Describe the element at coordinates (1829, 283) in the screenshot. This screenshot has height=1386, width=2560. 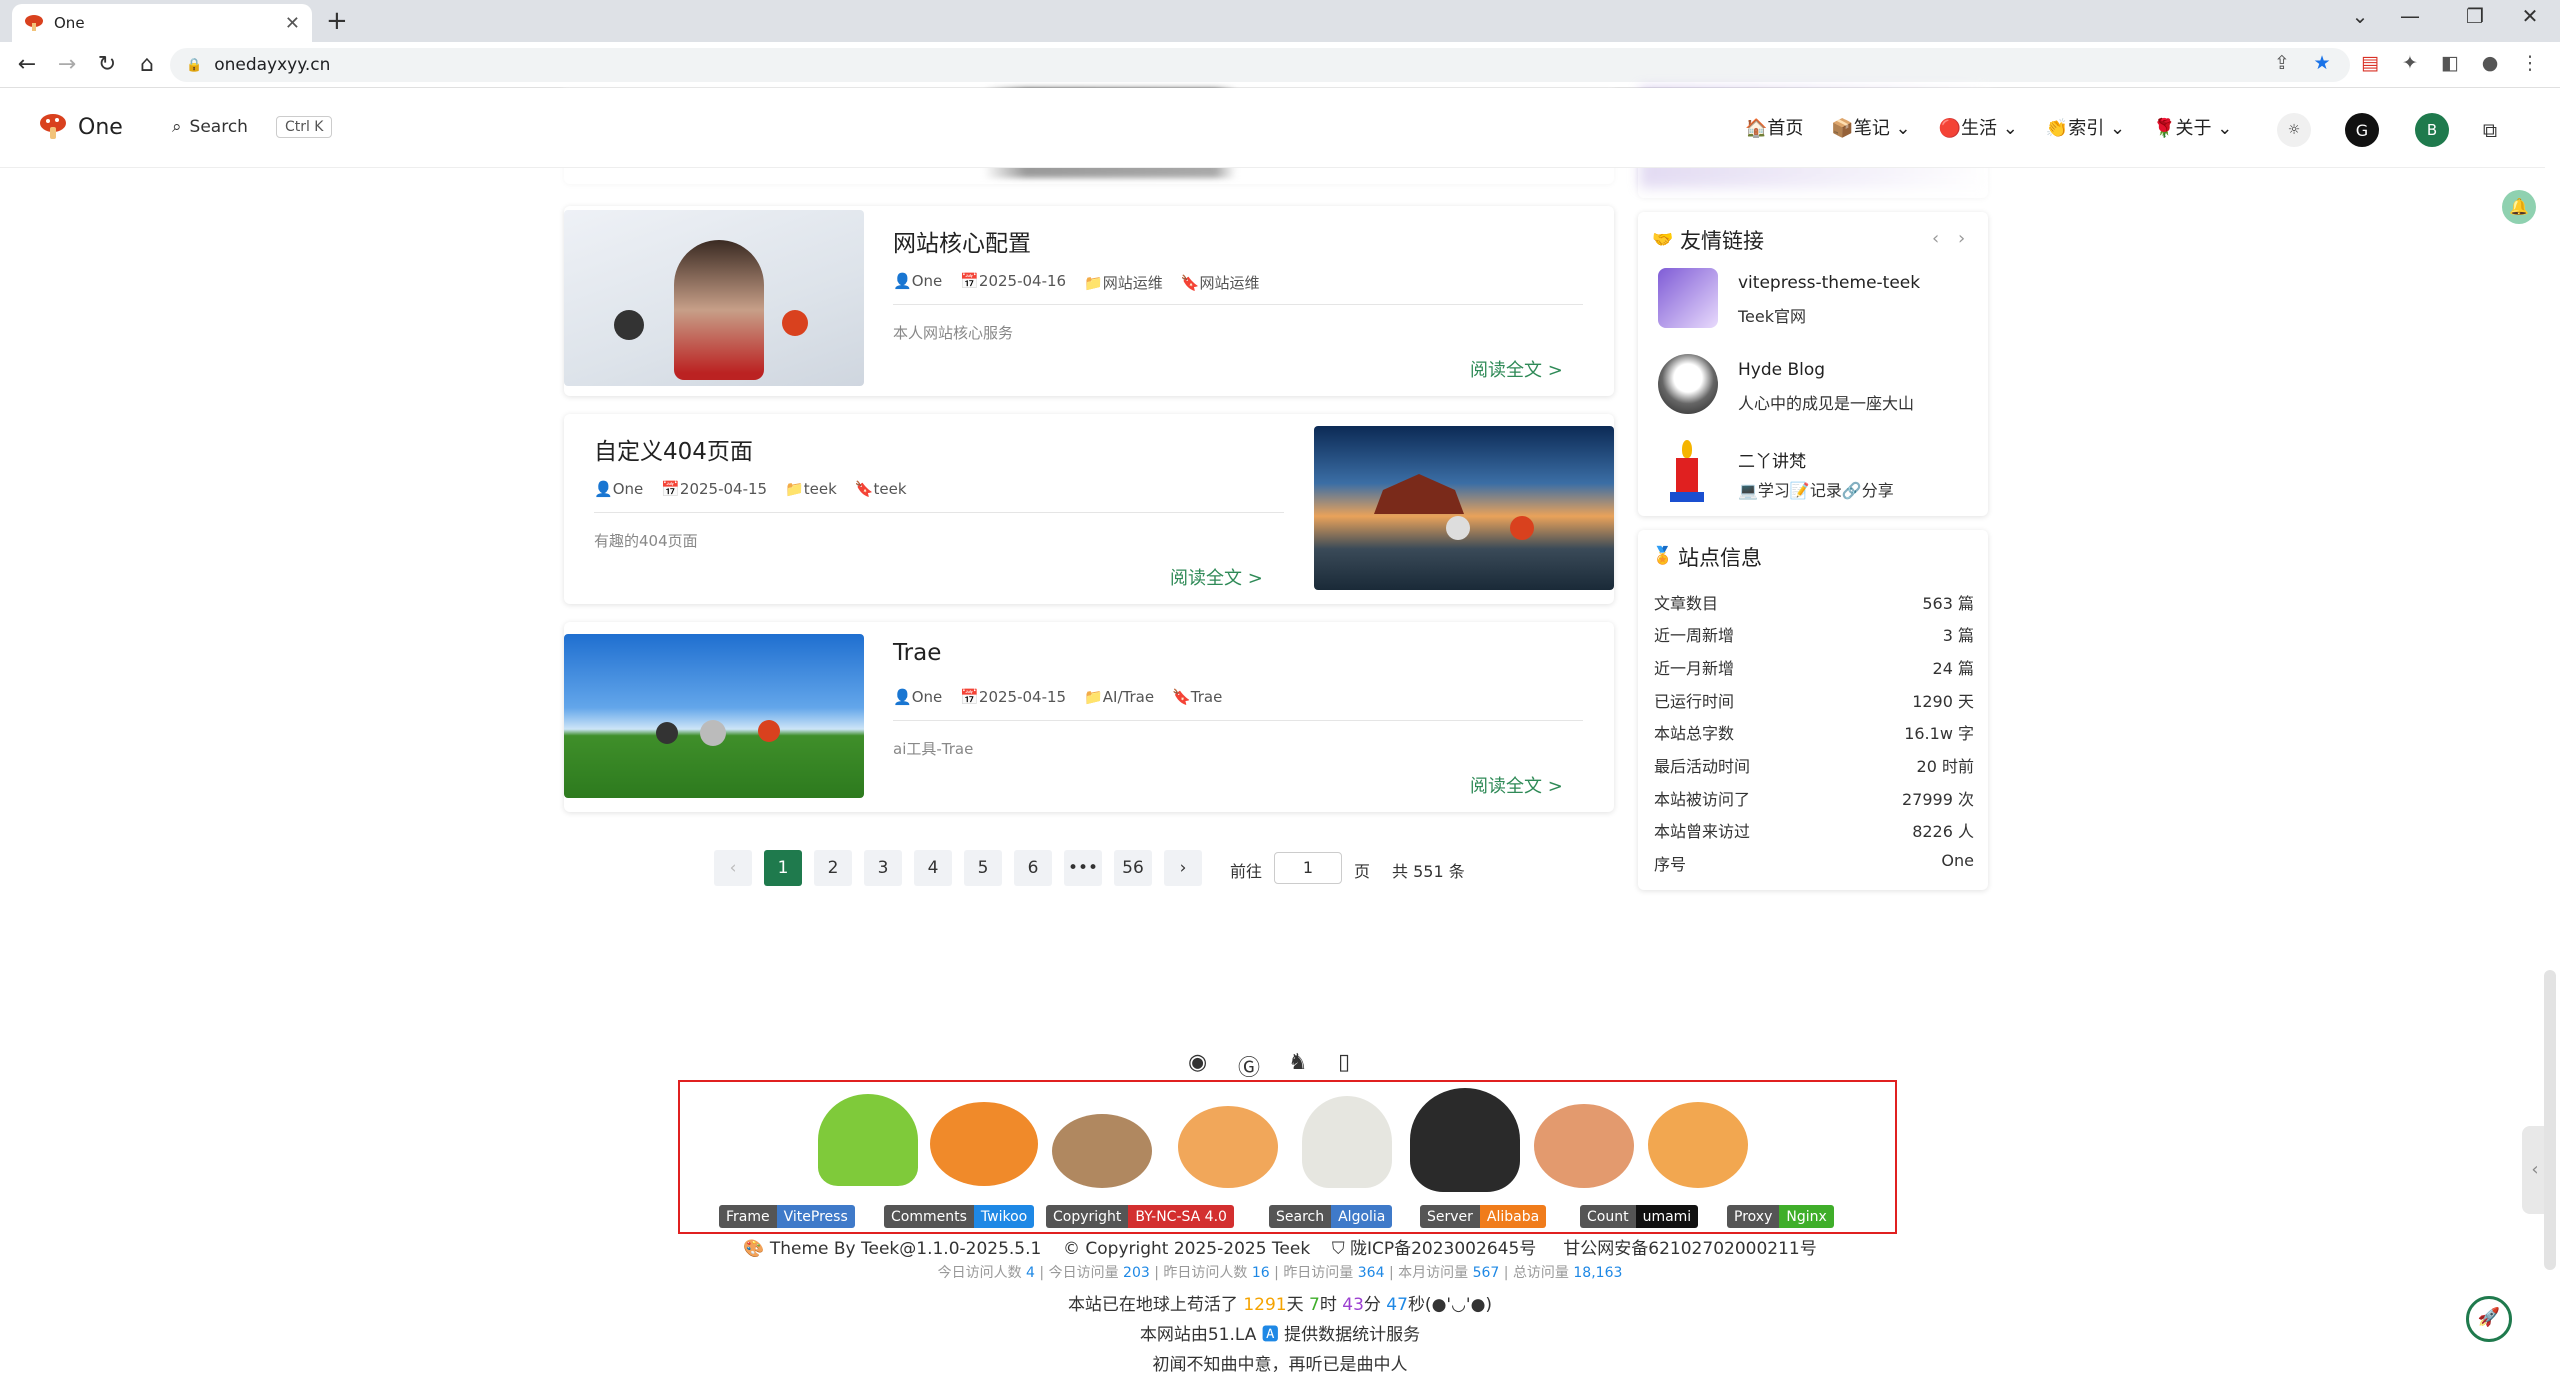
I see `friend-name: vitepress-theme-teek` at that location.